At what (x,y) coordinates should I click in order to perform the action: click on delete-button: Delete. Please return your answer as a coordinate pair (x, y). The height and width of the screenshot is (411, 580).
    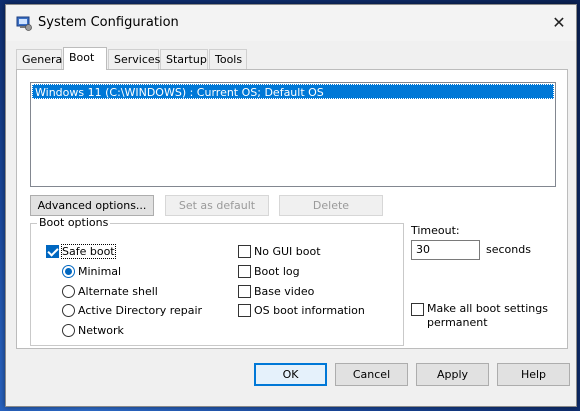
    Looking at the image, I should click on (331, 205).